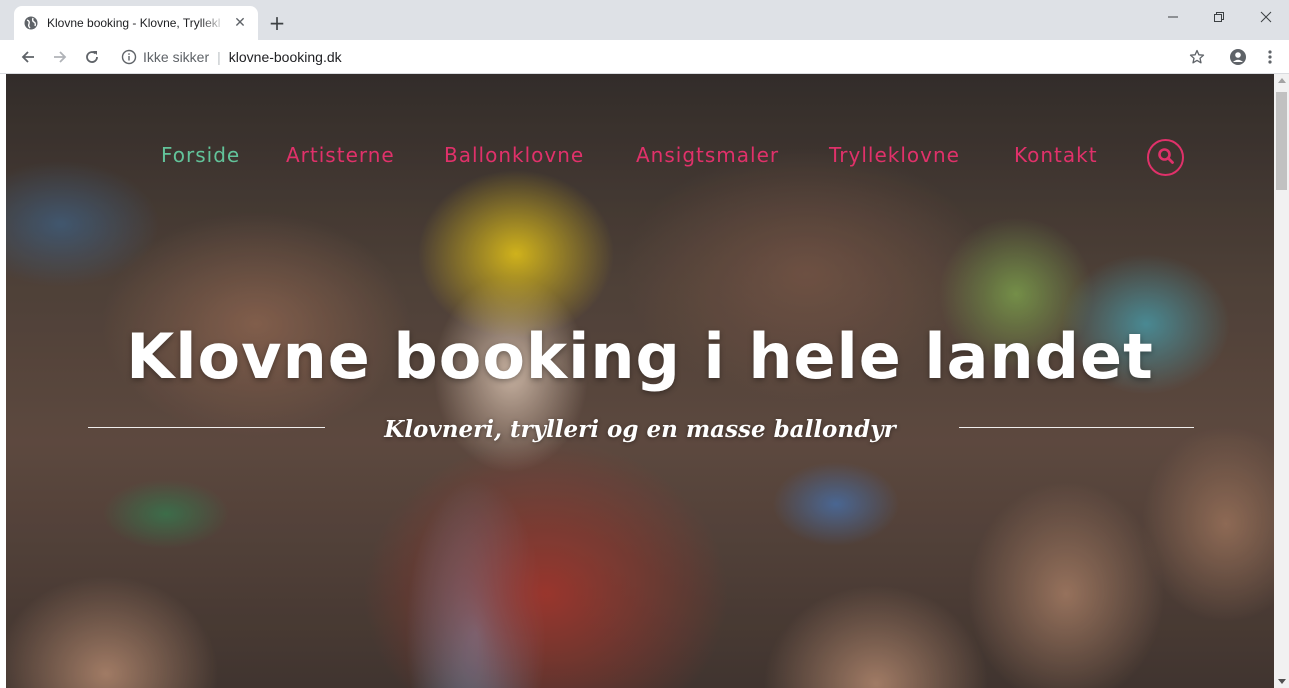 This screenshot has height=688, width=1289. Describe the element at coordinates (1173, 17) in the screenshot. I see `minimize-button` at that location.